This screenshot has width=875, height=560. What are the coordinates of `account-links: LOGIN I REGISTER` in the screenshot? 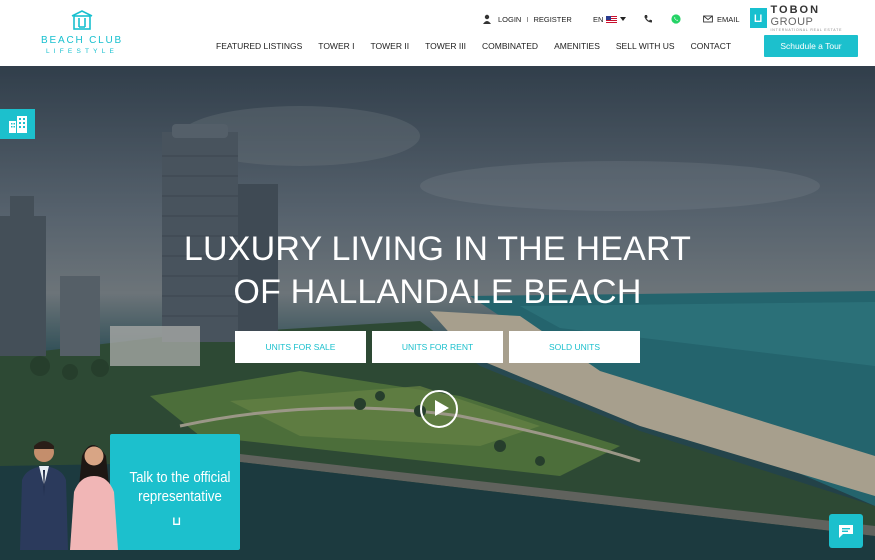 It's located at (527, 19).